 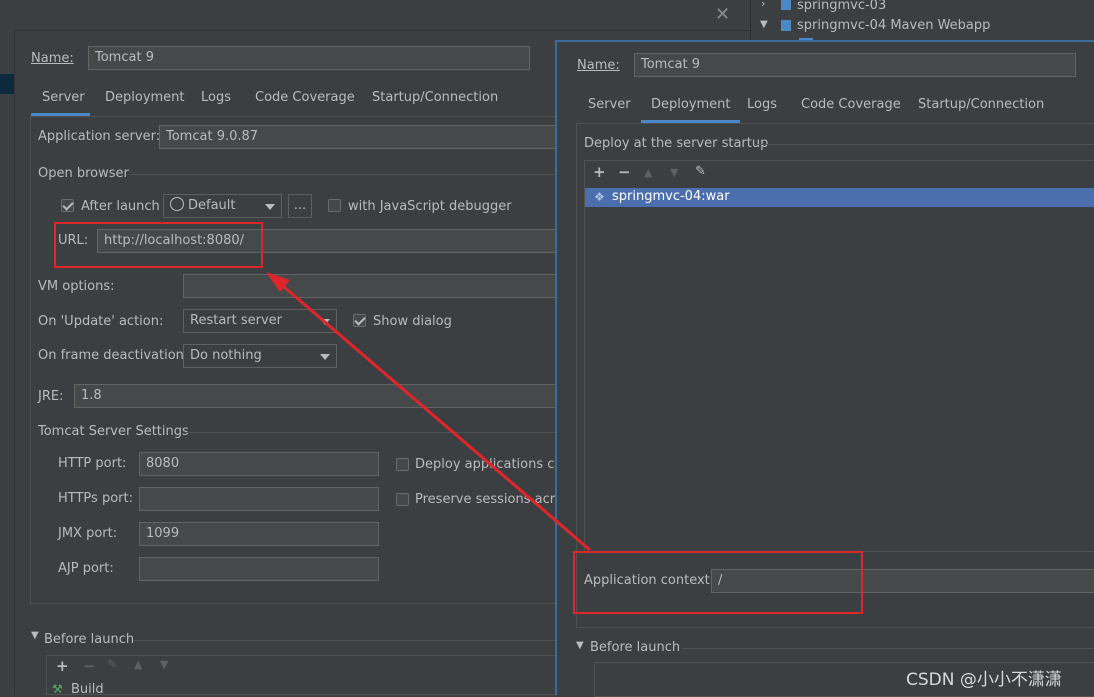 What do you see at coordinates (359, 320) in the screenshot?
I see `show-dialog-checkbox` at bounding box center [359, 320].